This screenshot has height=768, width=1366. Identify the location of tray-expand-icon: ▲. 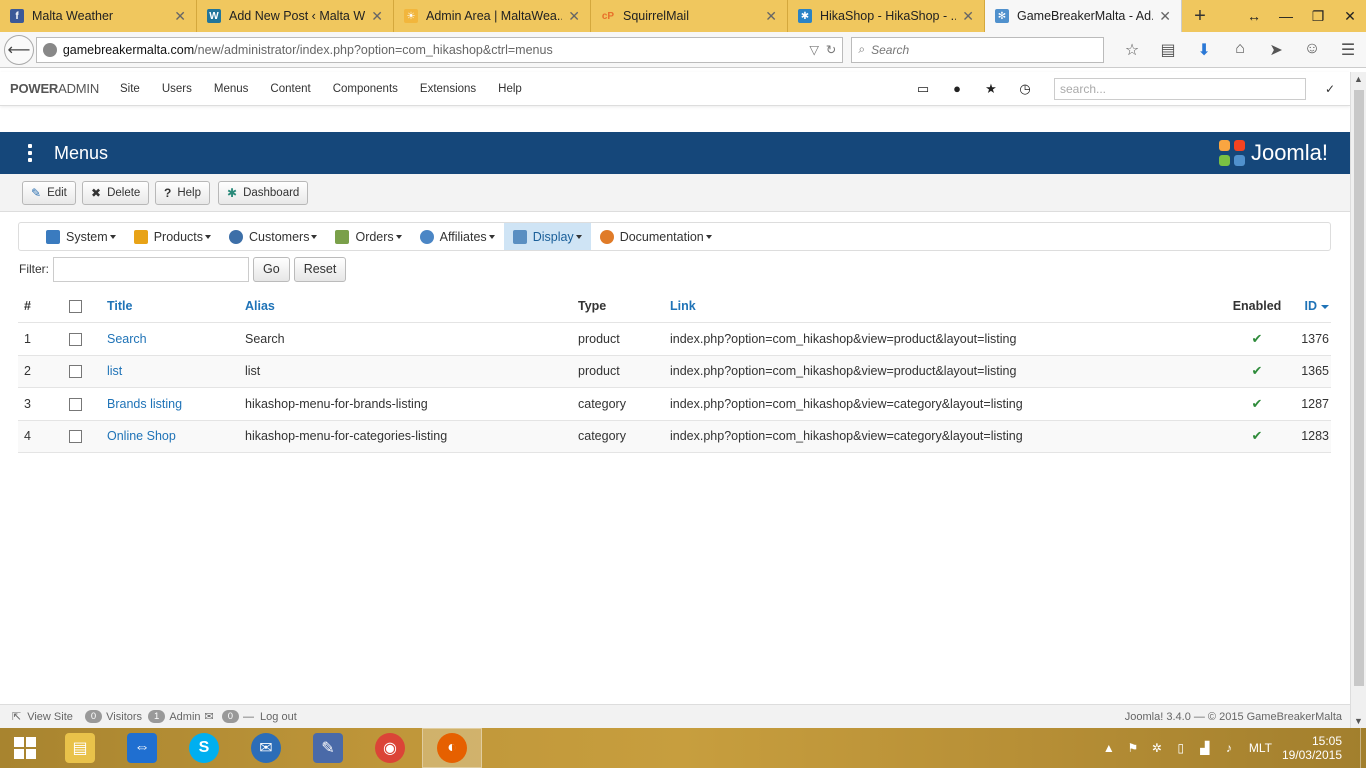
(1109, 748).